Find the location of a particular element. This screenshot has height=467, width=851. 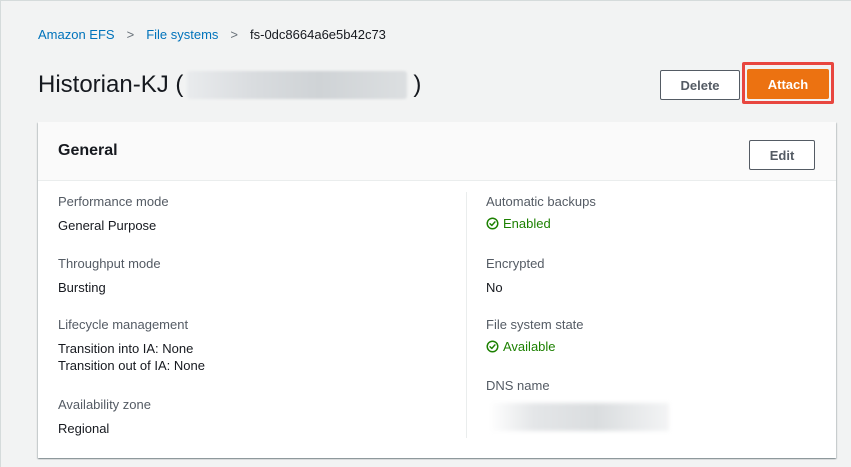

breadcrumb-amazon-efs: Amazon EFS is located at coordinates (76, 34).